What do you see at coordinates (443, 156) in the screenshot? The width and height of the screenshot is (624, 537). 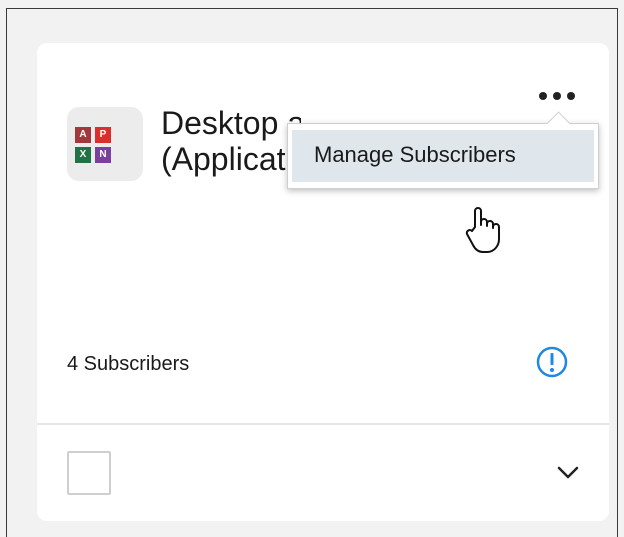 I see `menu-item-manage-subscribers: Manage Subscribers` at bounding box center [443, 156].